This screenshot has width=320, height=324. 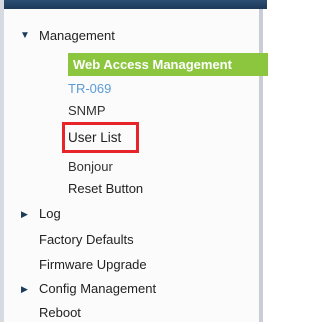 I want to click on nav-item-label: Firmware Upgrade, so click(x=93, y=264).